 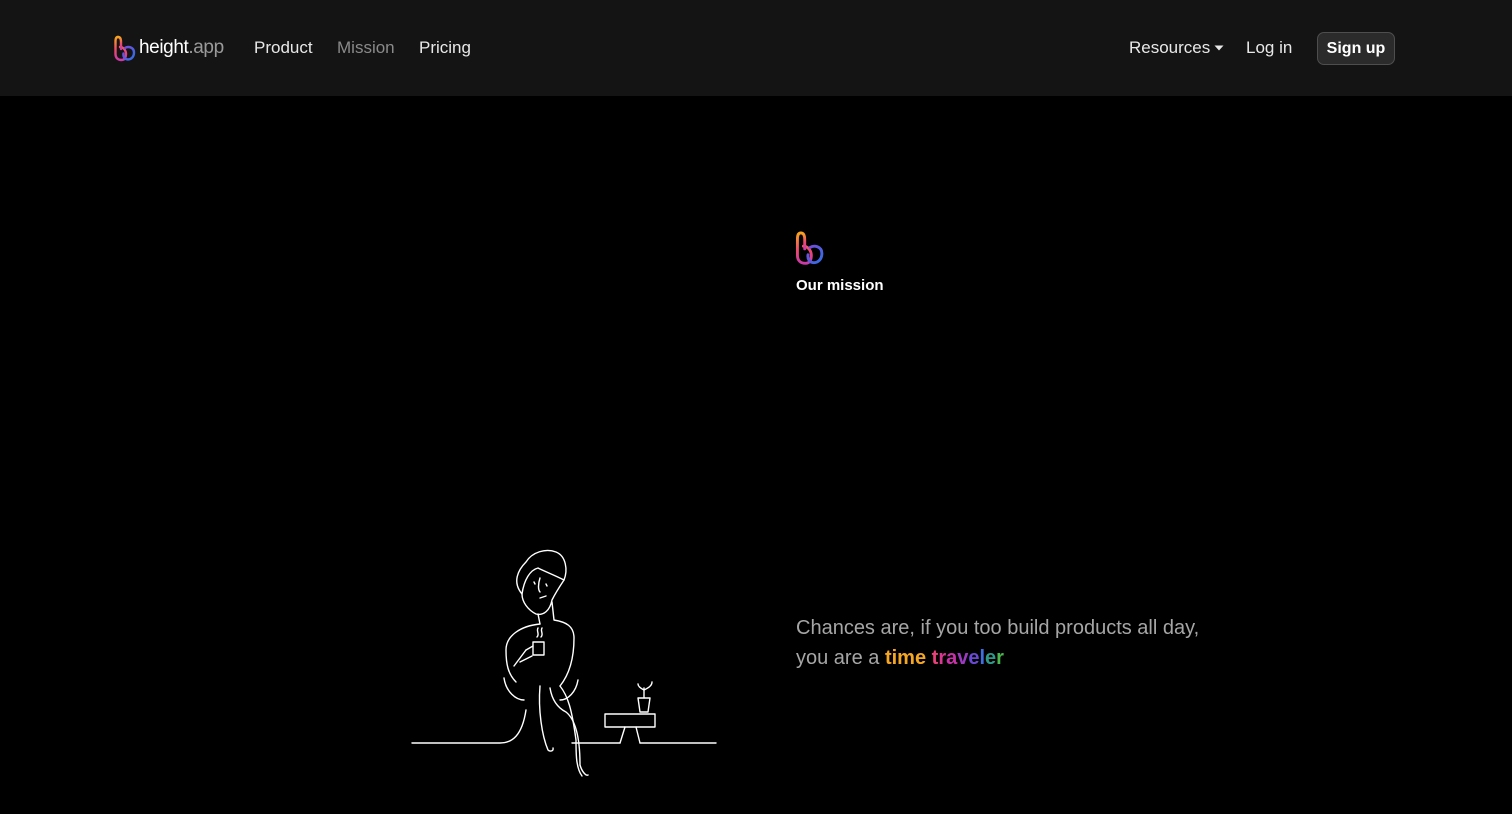 I want to click on signup-button: Sign up, so click(x=1356, y=48).